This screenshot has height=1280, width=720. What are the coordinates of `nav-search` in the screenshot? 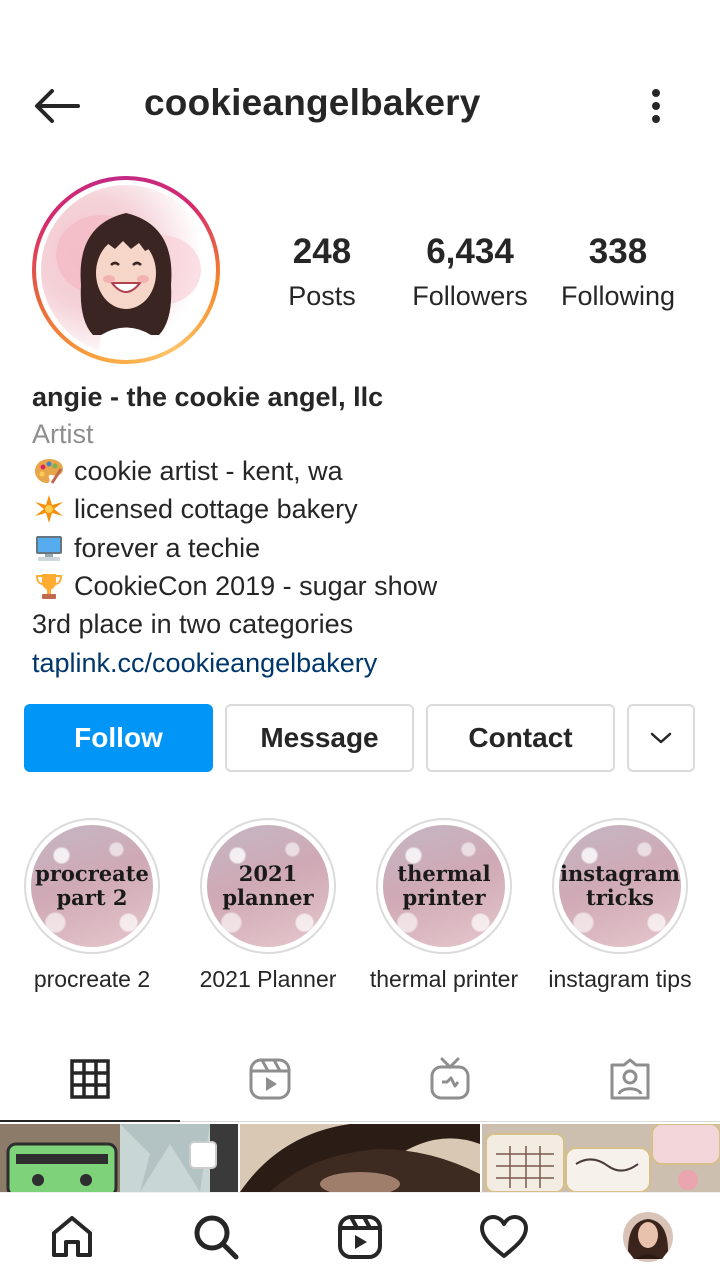 It's located at (216, 1236).